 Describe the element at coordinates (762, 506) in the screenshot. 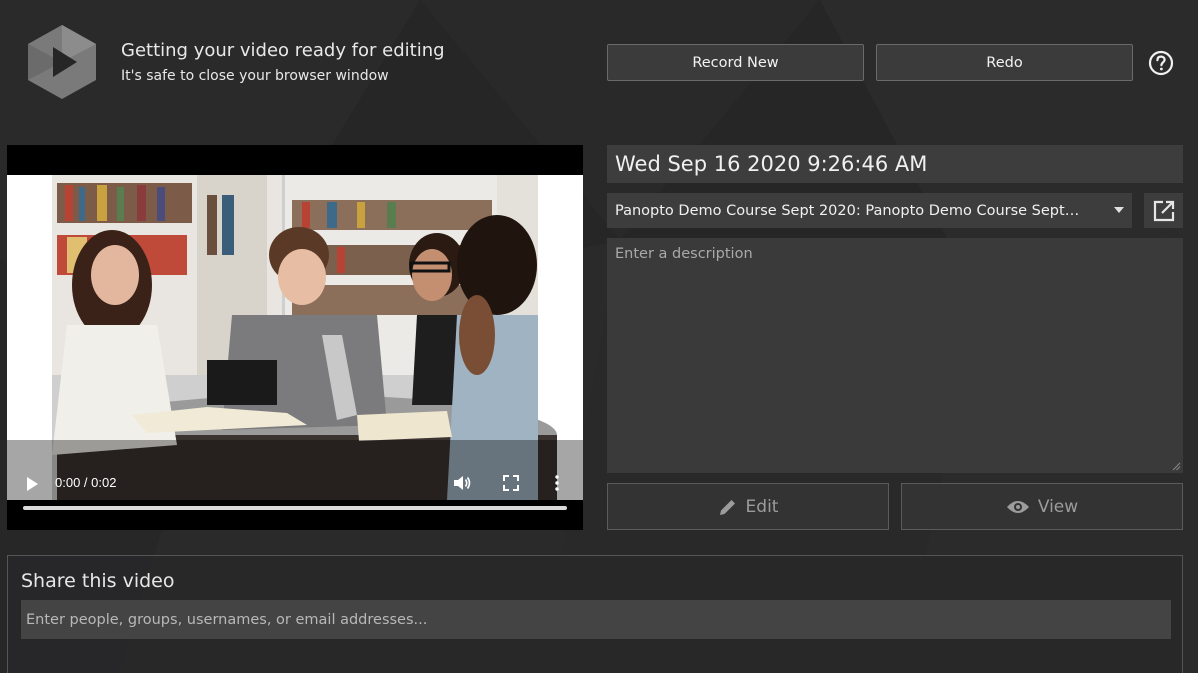

I see `edit-button-label: Edit` at that location.